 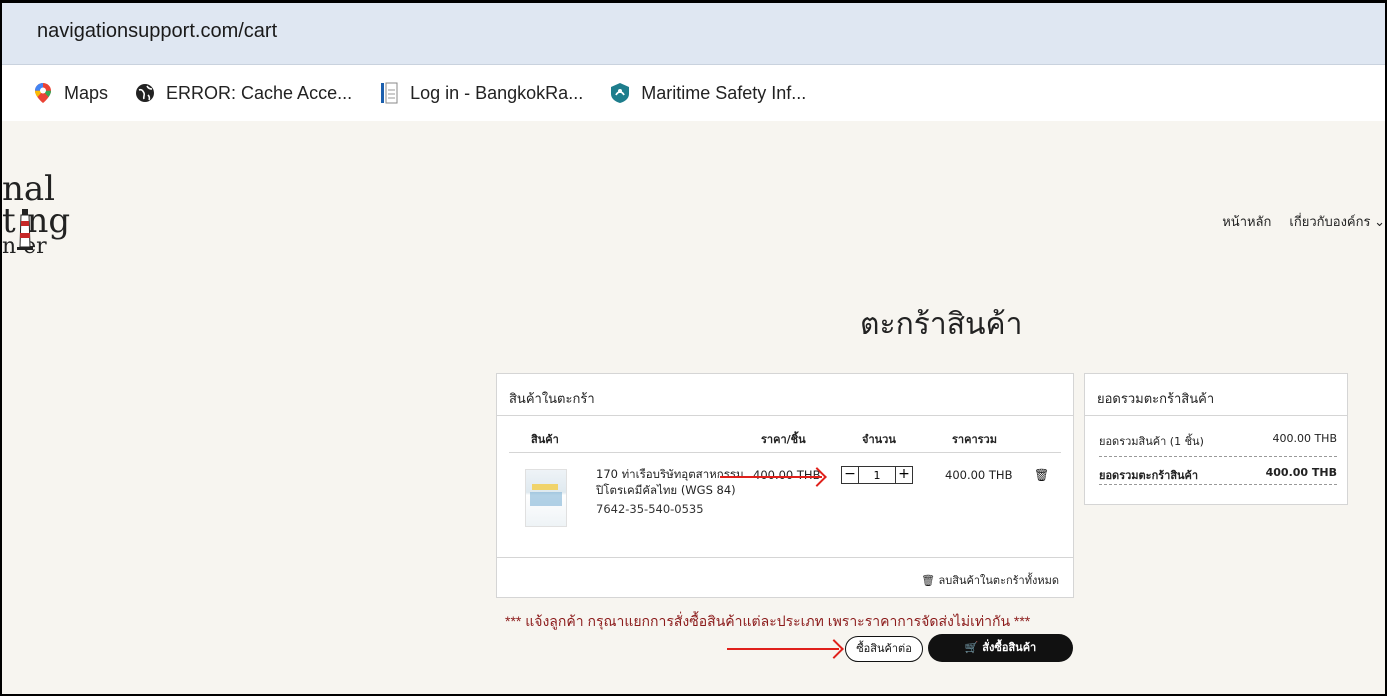 What do you see at coordinates (36, 221) in the screenshot?
I see `logo-line-2: t ng` at bounding box center [36, 221].